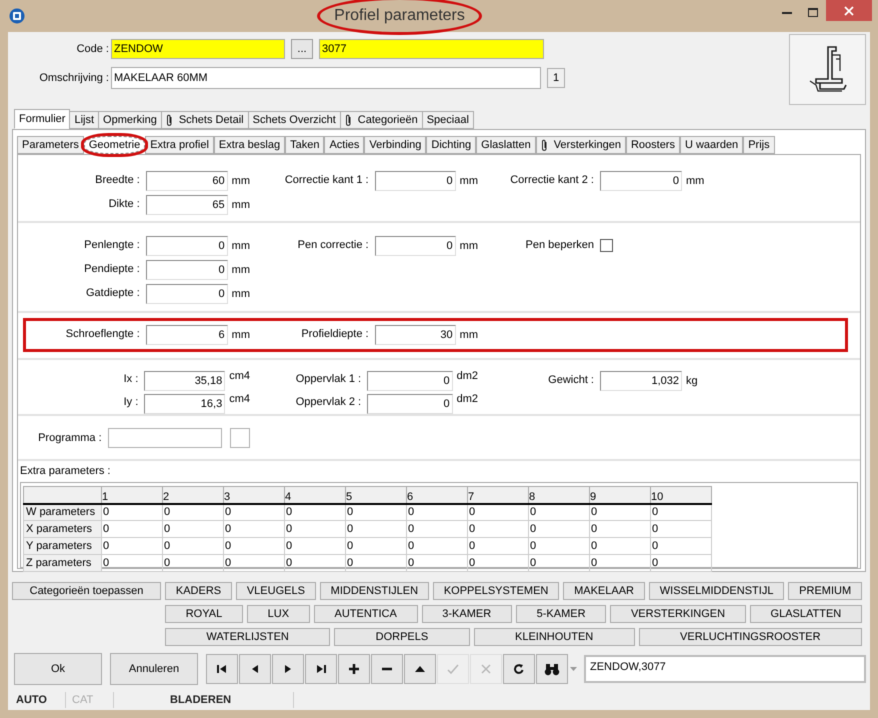 This screenshot has width=878, height=718. Describe the element at coordinates (250, 145) in the screenshot. I see `tab: Extra beslag` at that location.